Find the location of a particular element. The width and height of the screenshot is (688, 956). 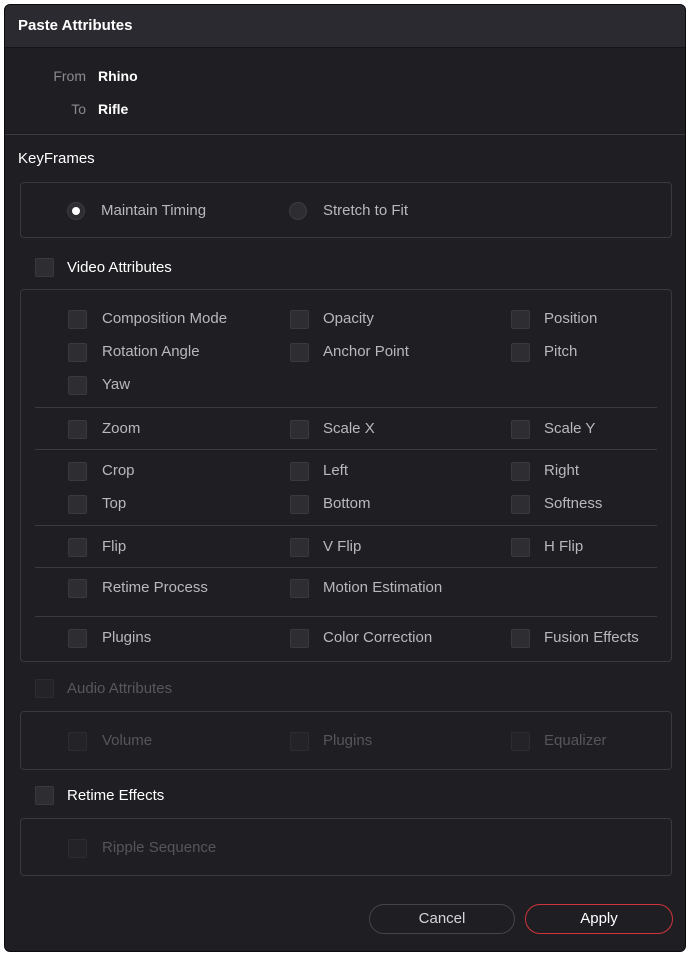

stretch-to-fit-radio is located at coordinates (298, 211).